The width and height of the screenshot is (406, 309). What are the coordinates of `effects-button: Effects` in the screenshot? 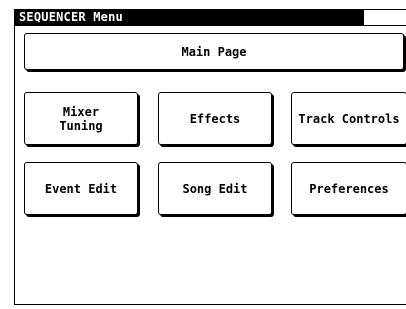 It's located at (215, 118).